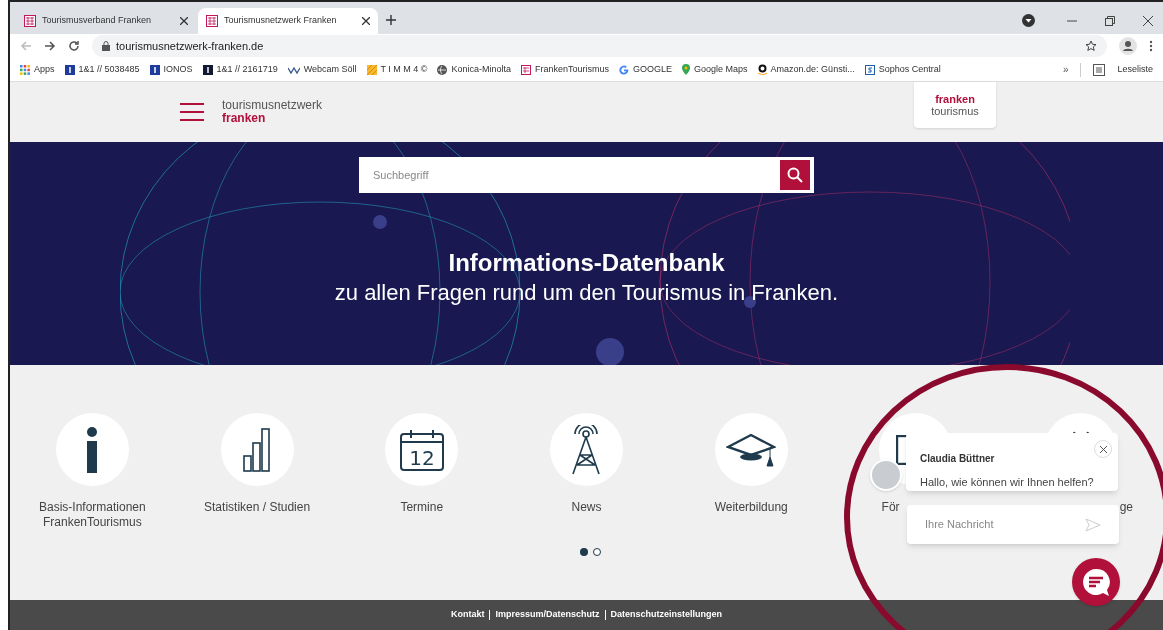  What do you see at coordinates (257, 507) in the screenshot?
I see `category-label: Statistiken / Studien` at bounding box center [257, 507].